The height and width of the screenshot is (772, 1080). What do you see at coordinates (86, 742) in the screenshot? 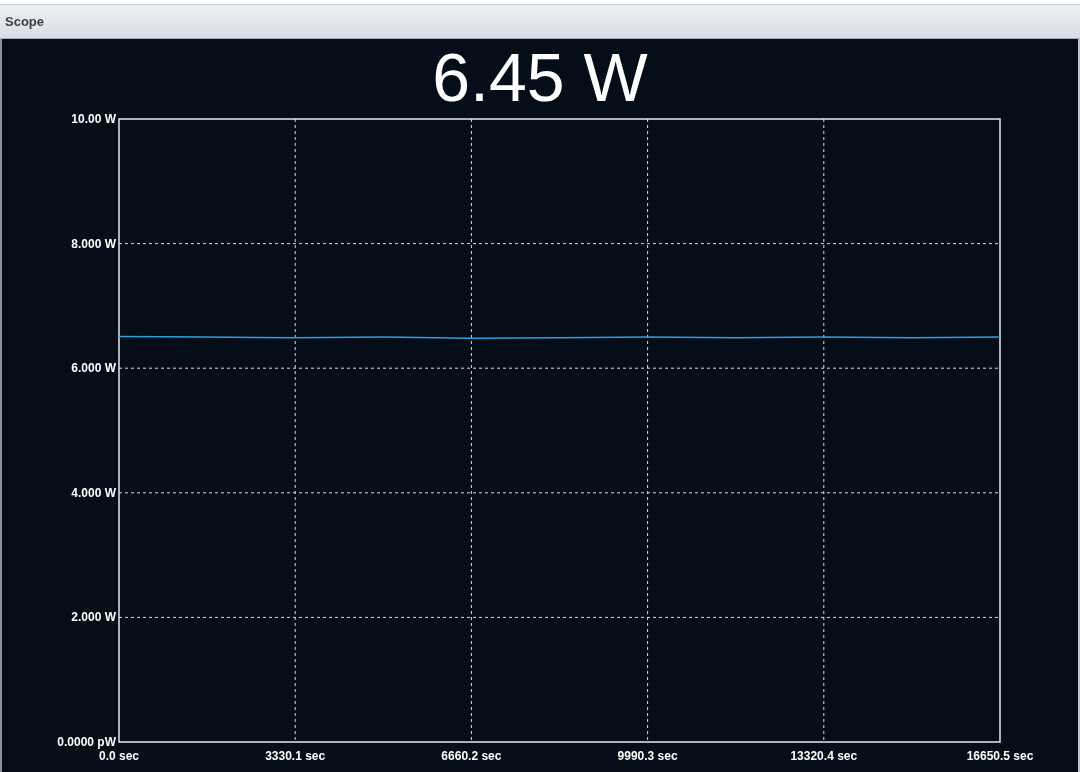
I see `y-axis-label: 0.0000 pW` at bounding box center [86, 742].